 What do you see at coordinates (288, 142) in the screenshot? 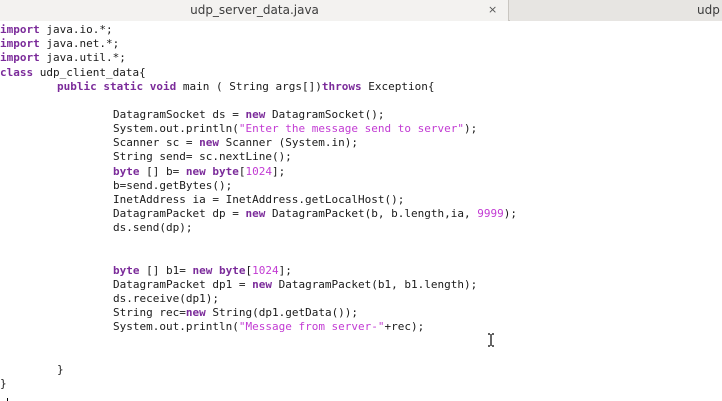
I see `code-text: Scanner (System.in);` at bounding box center [288, 142].